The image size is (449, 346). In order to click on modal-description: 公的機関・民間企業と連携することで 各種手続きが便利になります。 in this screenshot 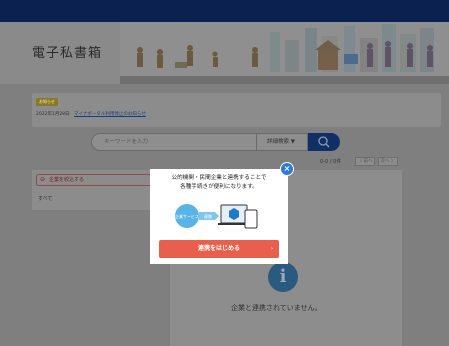, I will do `click(219, 183)`.